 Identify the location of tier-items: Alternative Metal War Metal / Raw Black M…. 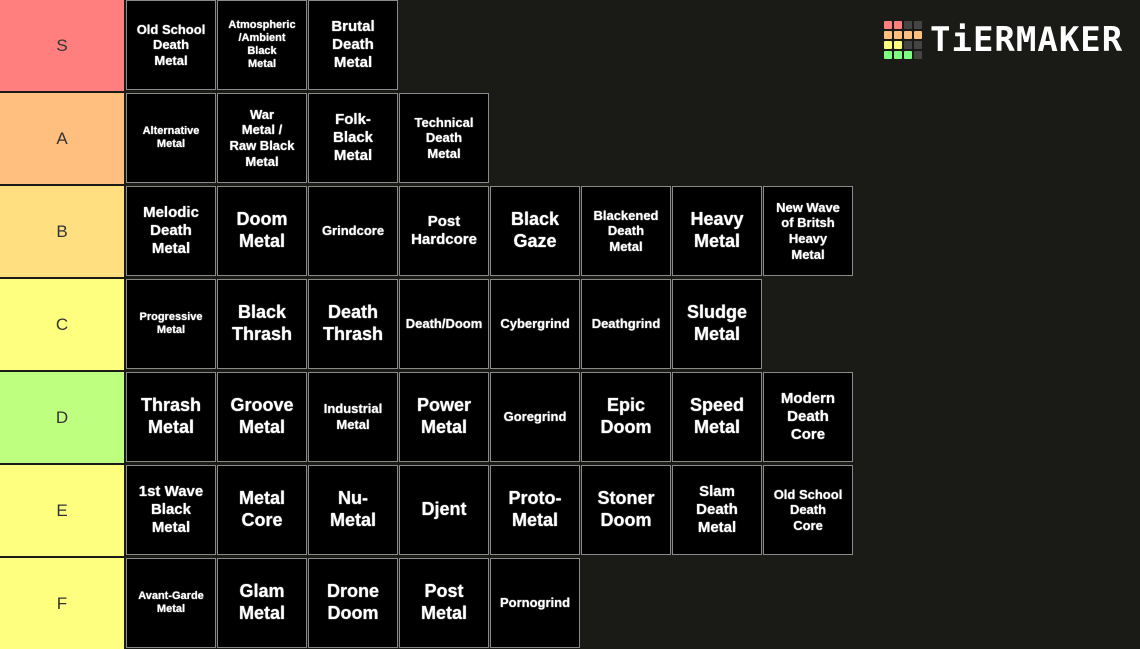
(307, 138).